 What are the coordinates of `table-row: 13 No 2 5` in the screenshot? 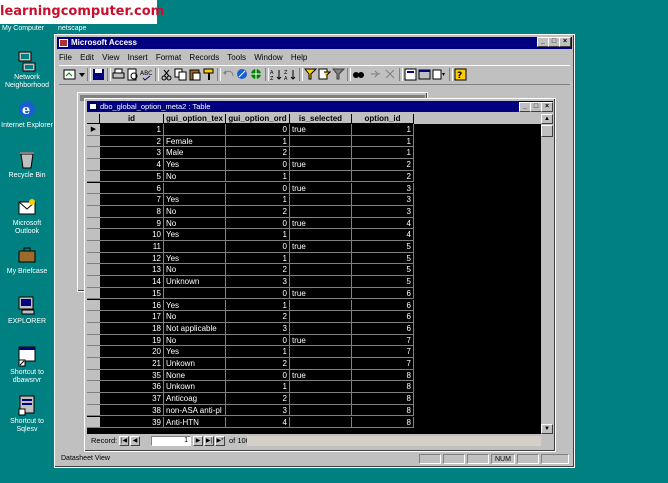 It's located at (314, 270).